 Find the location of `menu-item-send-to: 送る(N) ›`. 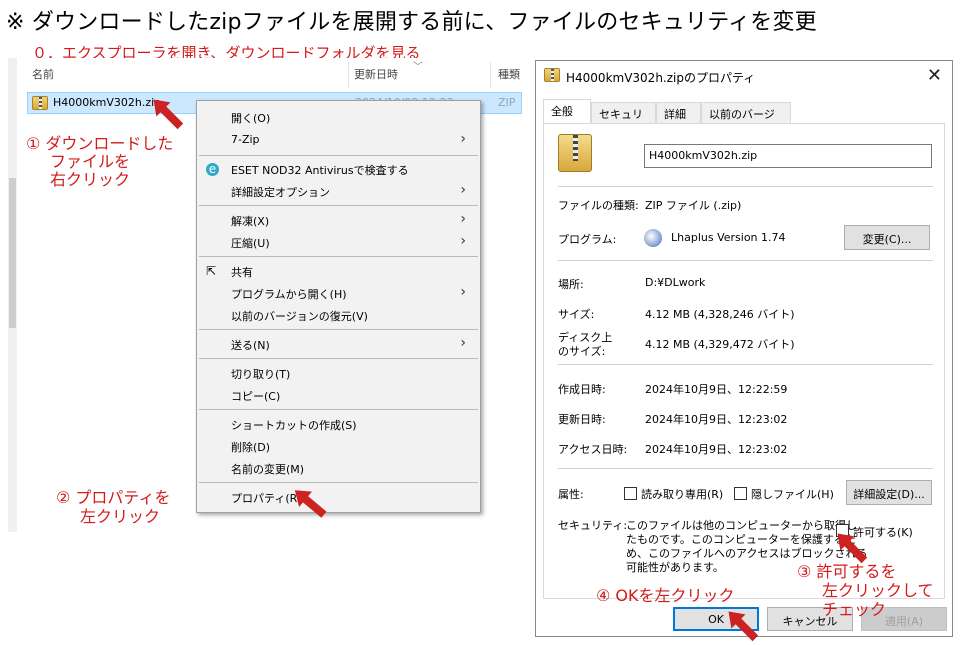

menu-item-send-to: 送る(N) › is located at coordinates (338, 344).